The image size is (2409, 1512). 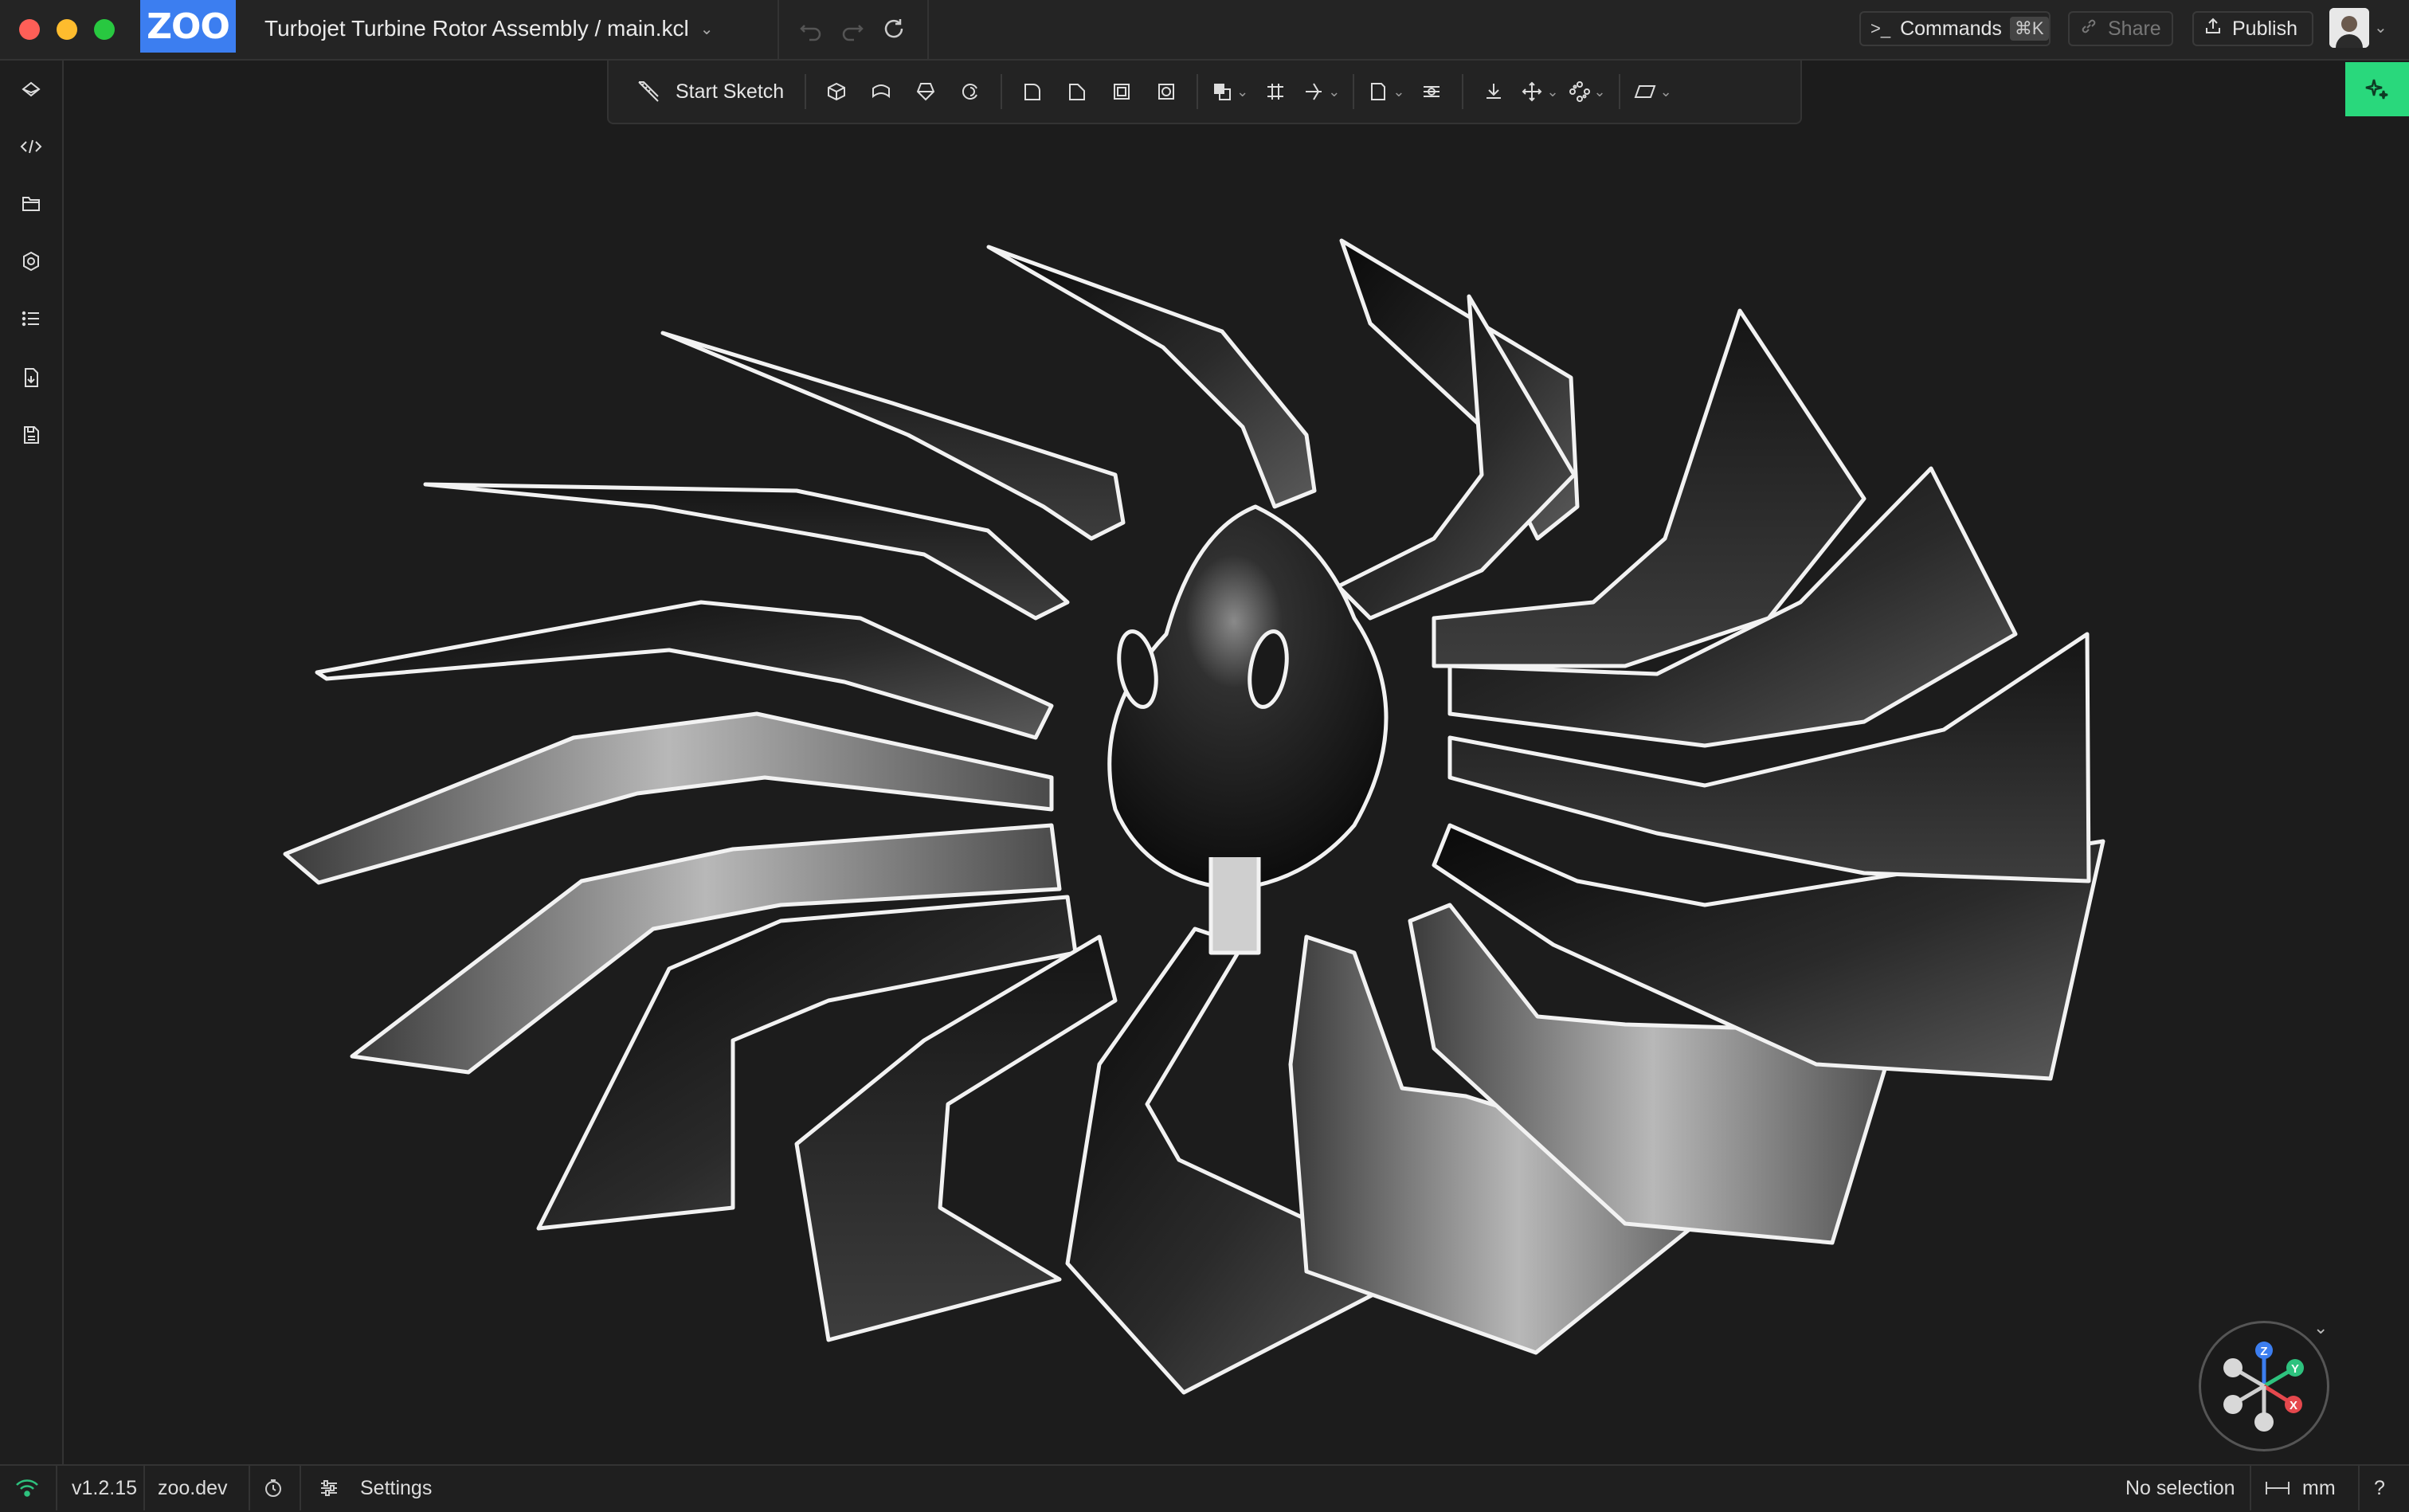 I want to click on axis-gizmo: Z Y X, so click(x=2264, y=1386).